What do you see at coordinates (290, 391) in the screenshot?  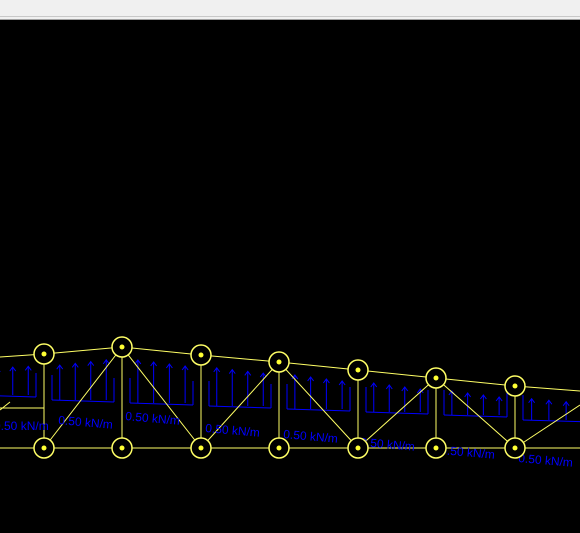 I see `distributed-loads` at bounding box center [290, 391].